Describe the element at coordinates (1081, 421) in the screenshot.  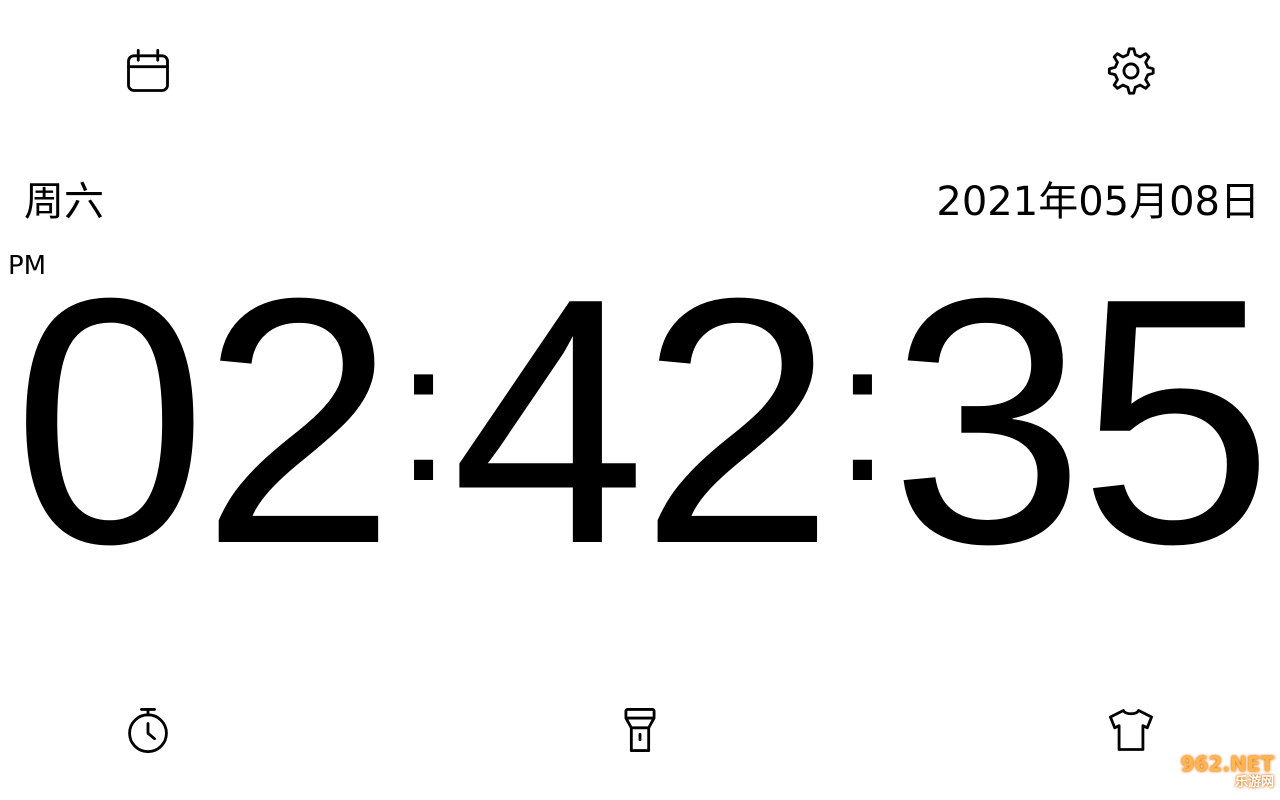
I see `seconds-display: 35` at that location.